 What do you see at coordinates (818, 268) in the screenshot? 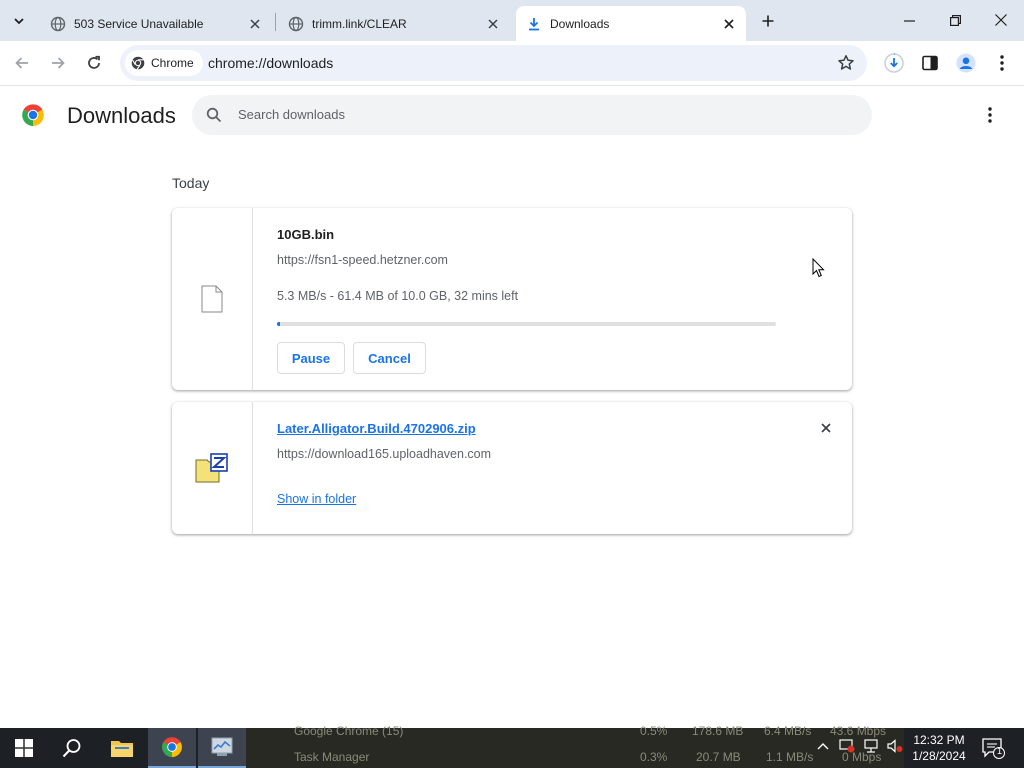
I see `mouse-cursor-icon` at bounding box center [818, 268].